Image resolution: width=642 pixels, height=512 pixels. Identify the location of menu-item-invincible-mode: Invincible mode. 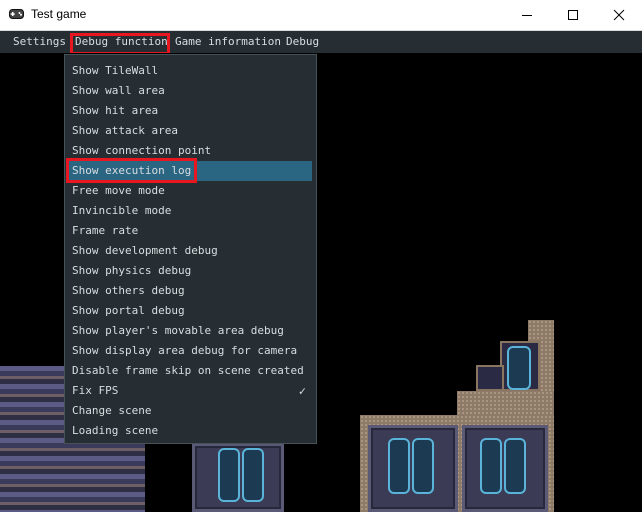
(190, 211).